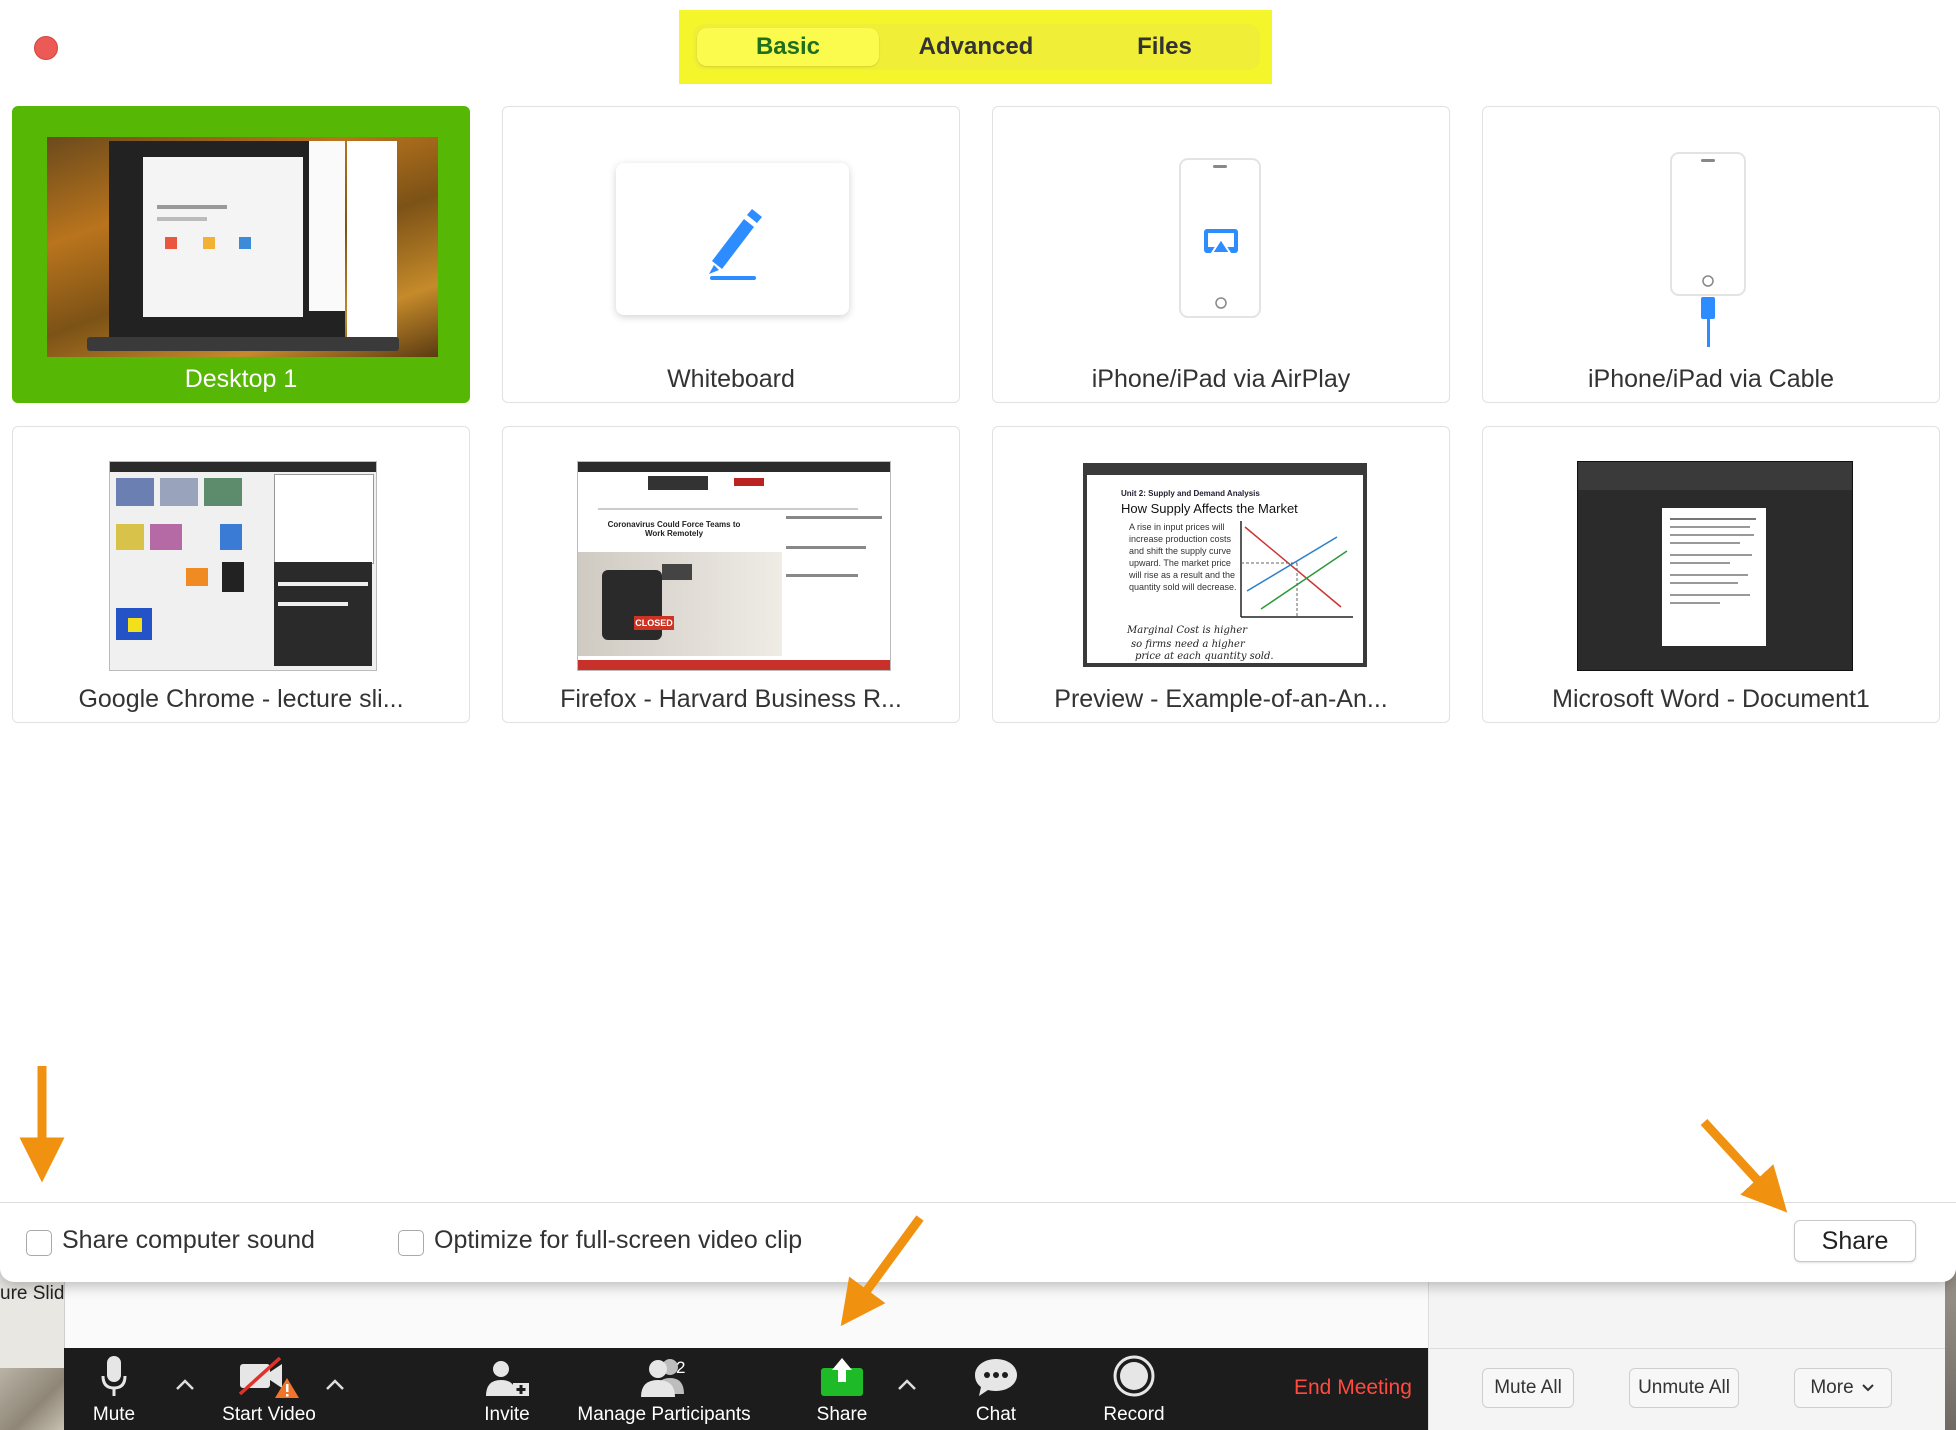 The width and height of the screenshot is (1956, 1430). Describe the element at coordinates (996, 1377) in the screenshot. I see `chat-icon` at that location.